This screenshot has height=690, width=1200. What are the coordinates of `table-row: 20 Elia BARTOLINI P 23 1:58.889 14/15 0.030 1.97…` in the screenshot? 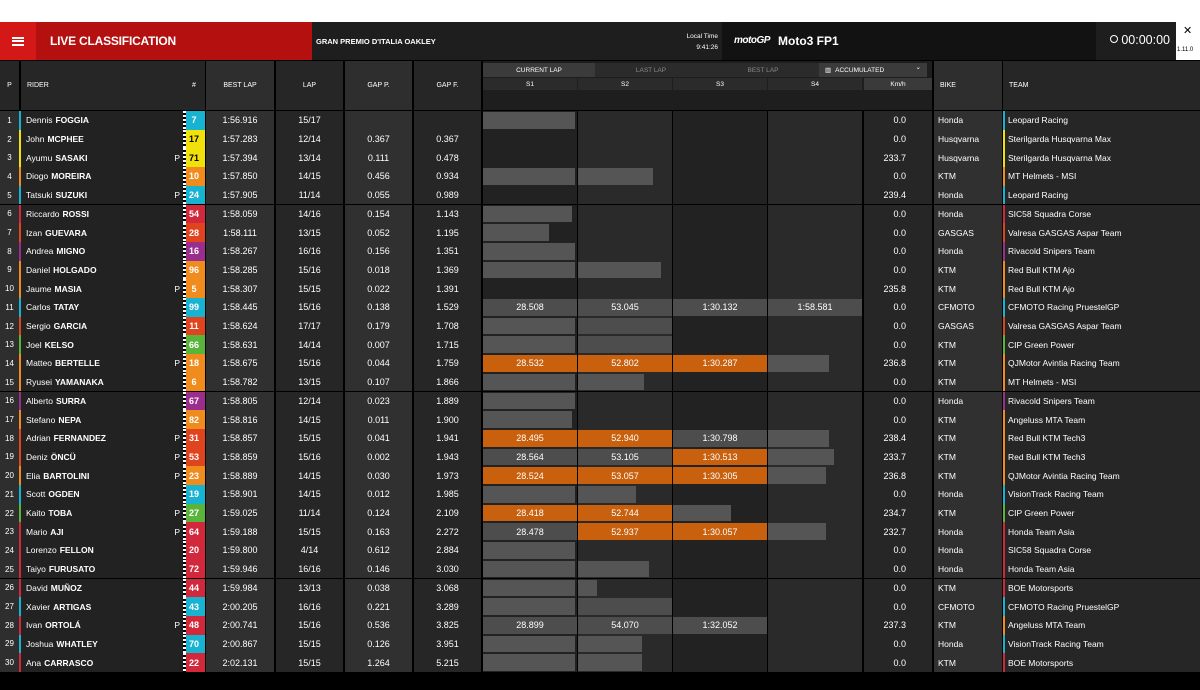 It's located at (600, 475).